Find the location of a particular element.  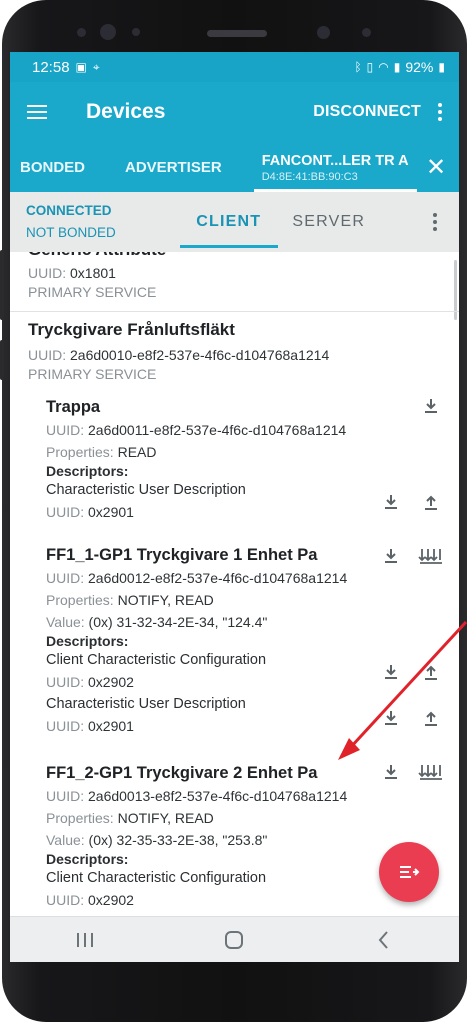

vibrate-icon: ▯ is located at coordinates (370, 67).